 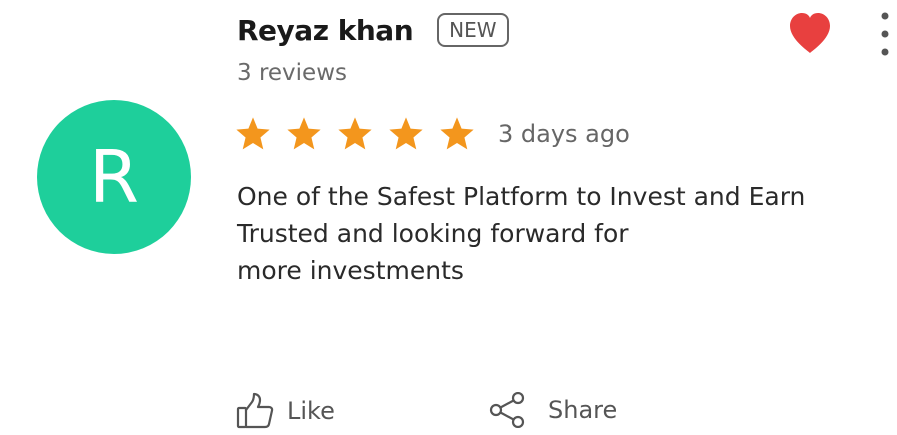 I want to click on like-button: Like, so click(x=285, y=411).